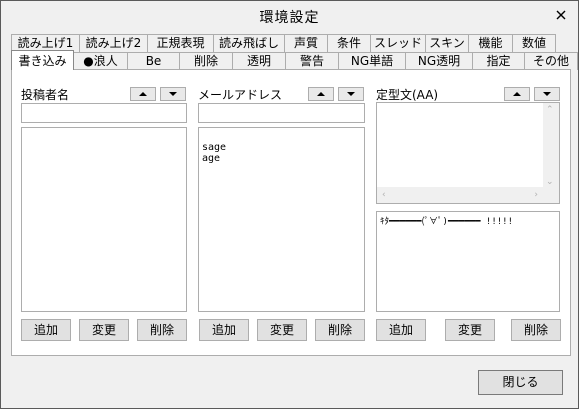 This screenshot has width=579, height=409. I want to click on poster-move-up-button, so click(143, 94).